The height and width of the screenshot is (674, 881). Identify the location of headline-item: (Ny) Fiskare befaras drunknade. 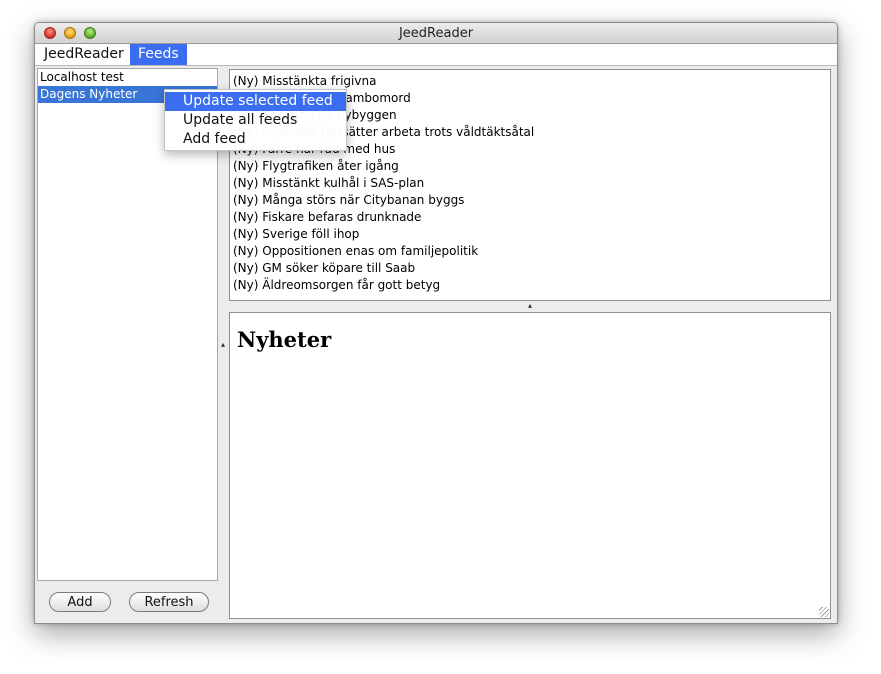
(530, 217).